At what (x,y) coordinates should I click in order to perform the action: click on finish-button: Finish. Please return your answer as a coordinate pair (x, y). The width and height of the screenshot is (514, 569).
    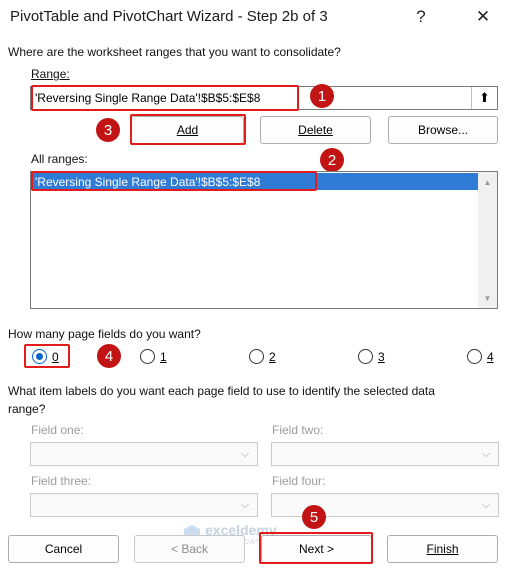
    Looking at the image, I should click on (442, 549).